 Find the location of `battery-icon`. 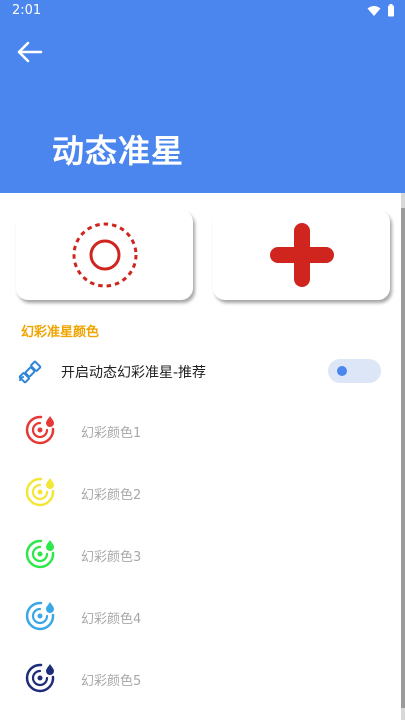

battery-icon is located at coordinates (391, 10).